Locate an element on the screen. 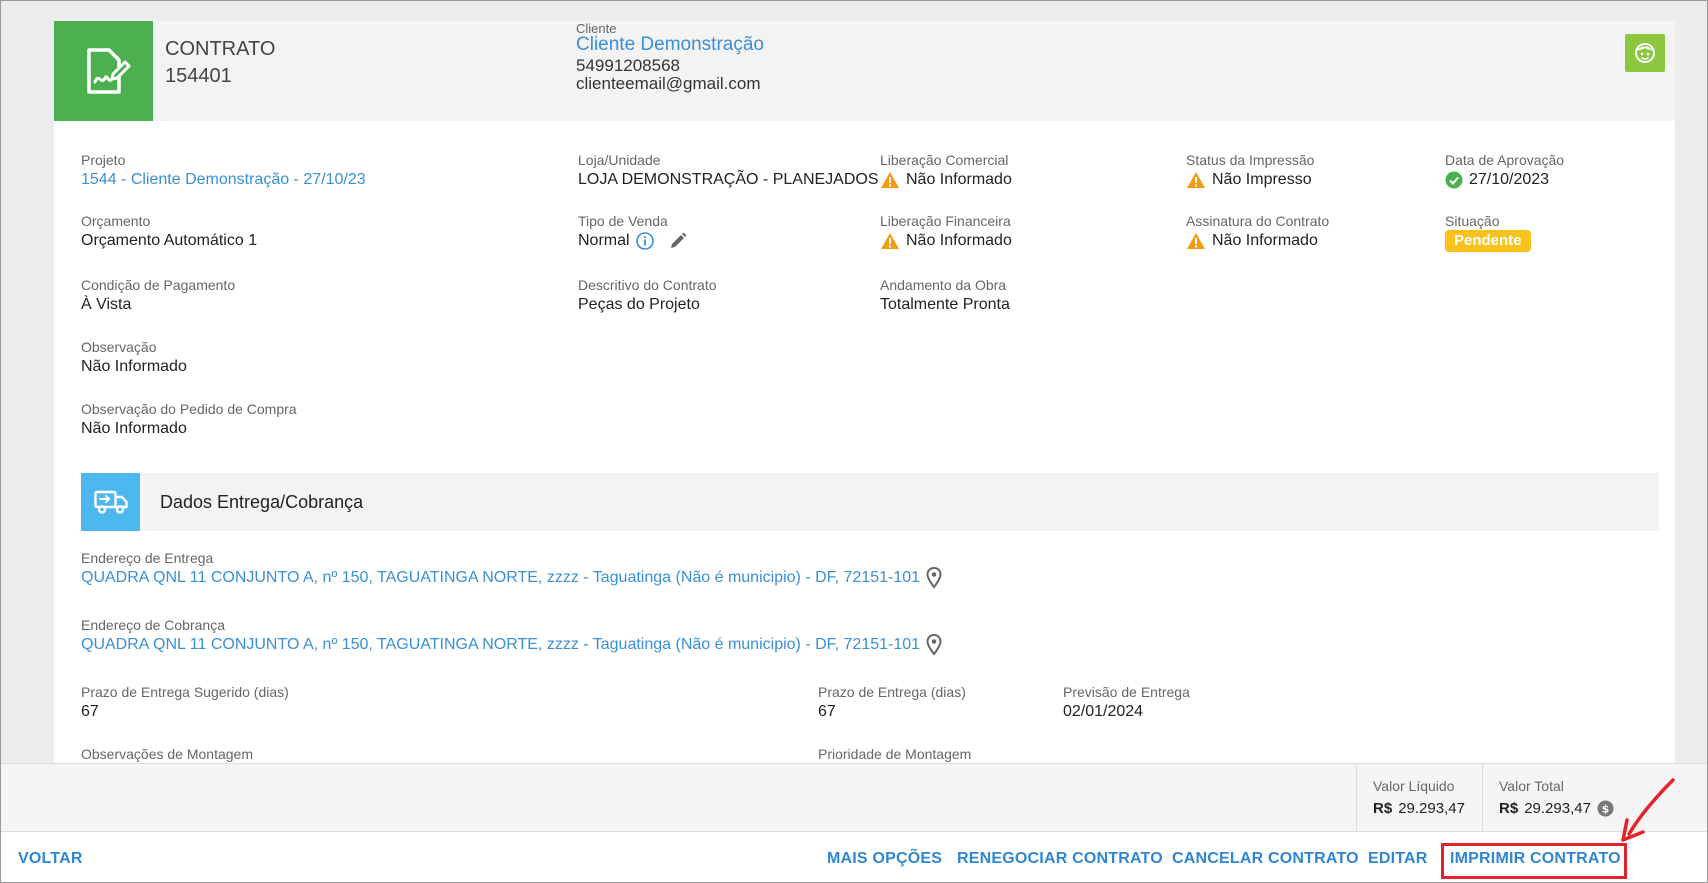 This screenshot has height=883, width=1708. valor-total-label: Valor Total is located at coordinates (1531, 786).